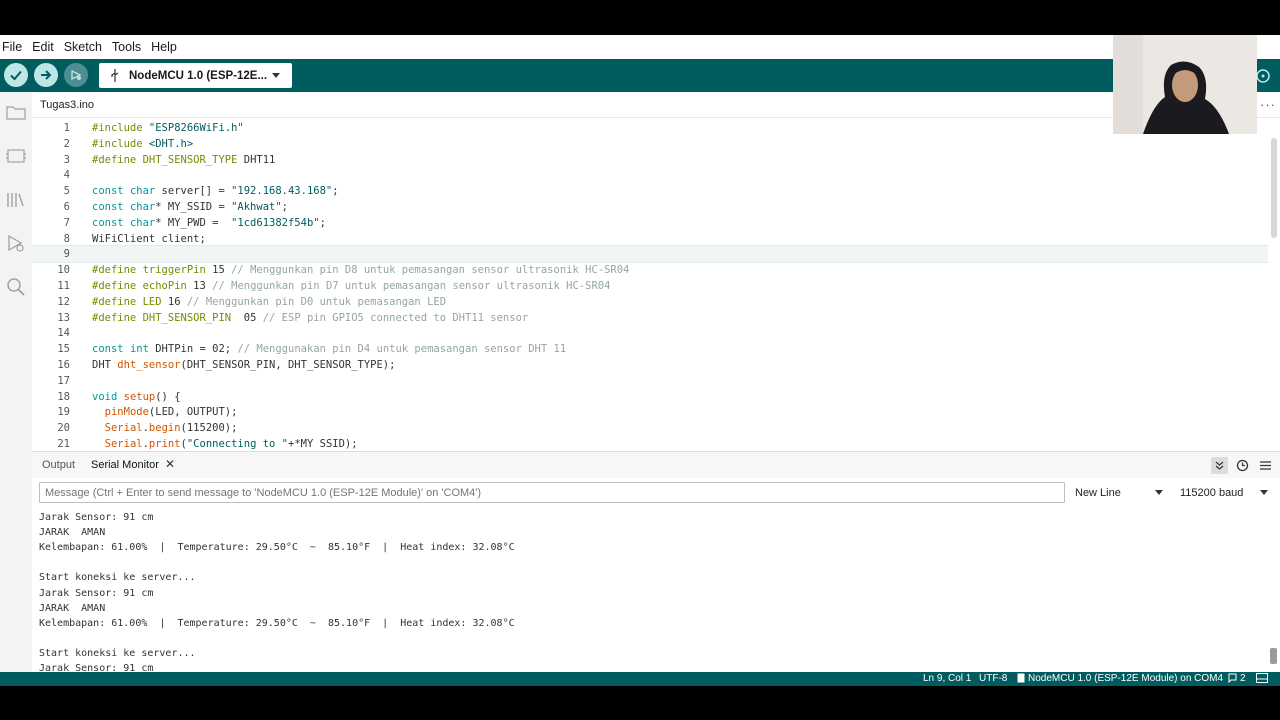  I want to click on line-ending-value: New Line, so click(1098, 492).